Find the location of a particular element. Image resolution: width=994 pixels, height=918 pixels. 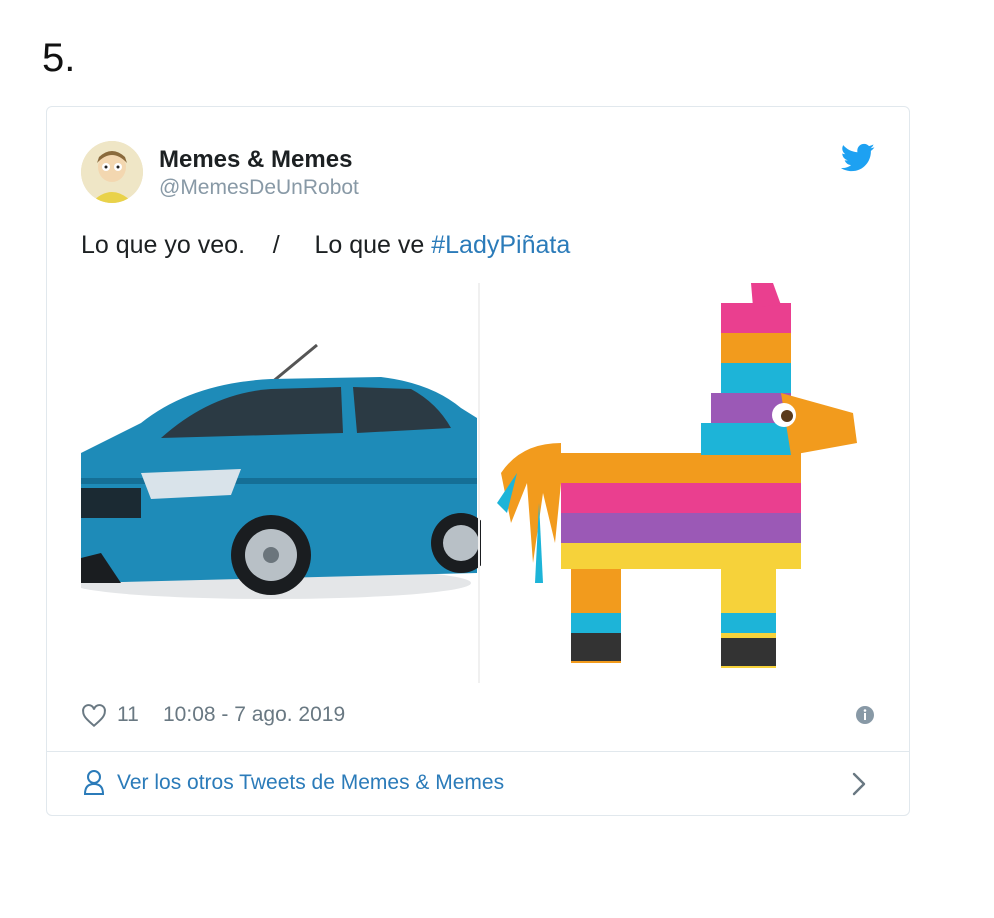

timestamp: 10:08 - 7 ago. 2019 is located at coordinates (254, 715).